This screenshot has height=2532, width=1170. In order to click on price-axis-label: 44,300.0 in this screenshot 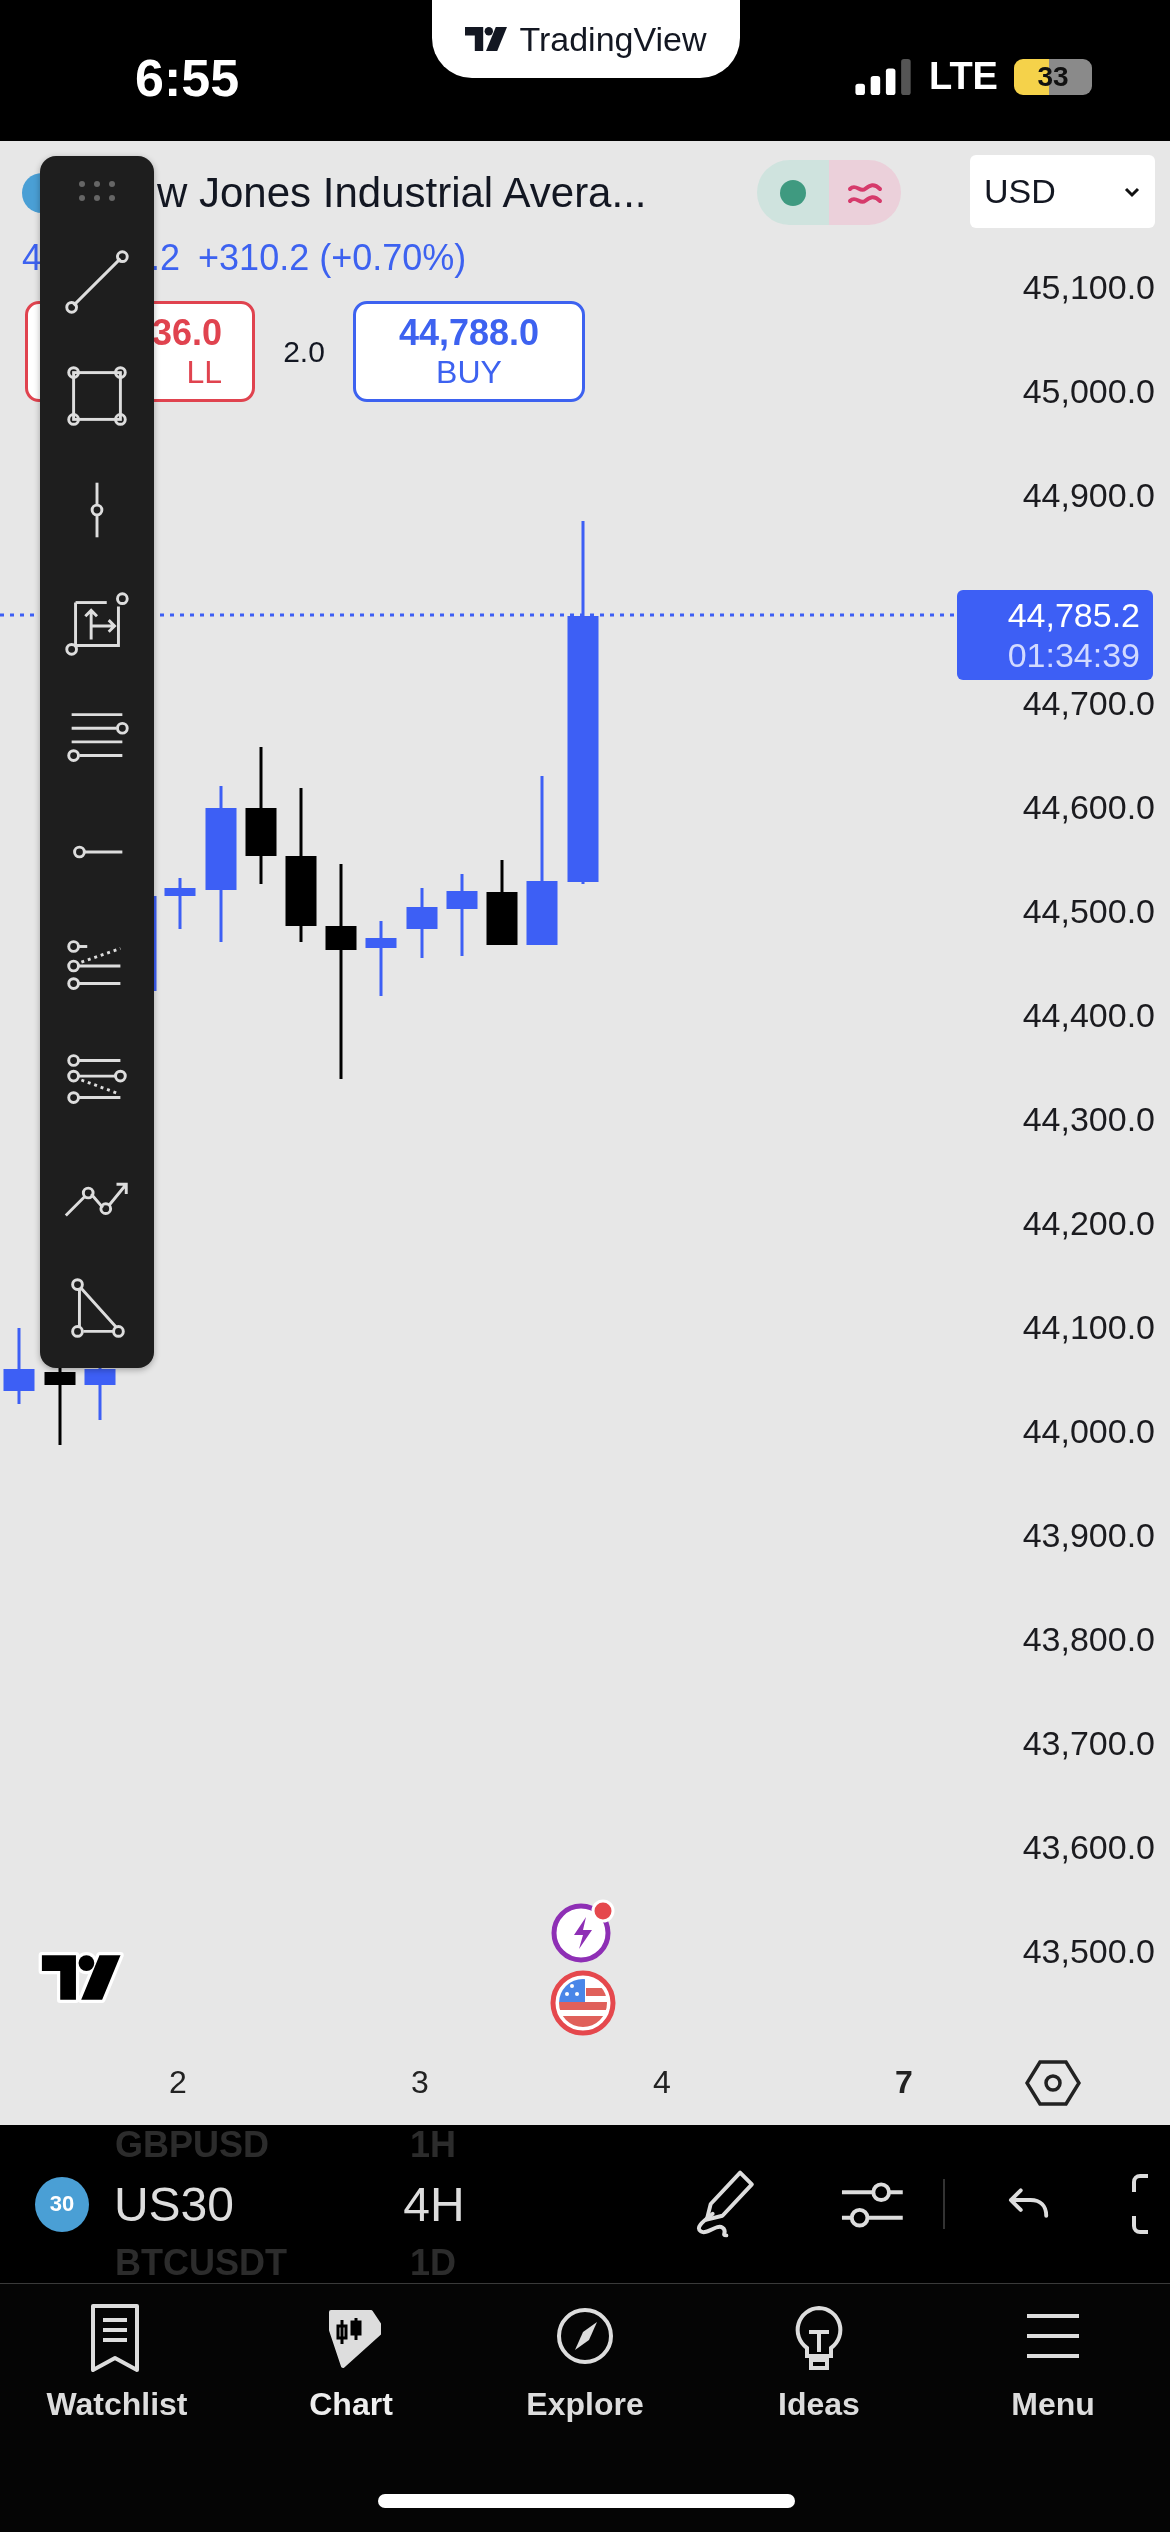, I will do `click(1088, 1119)`.